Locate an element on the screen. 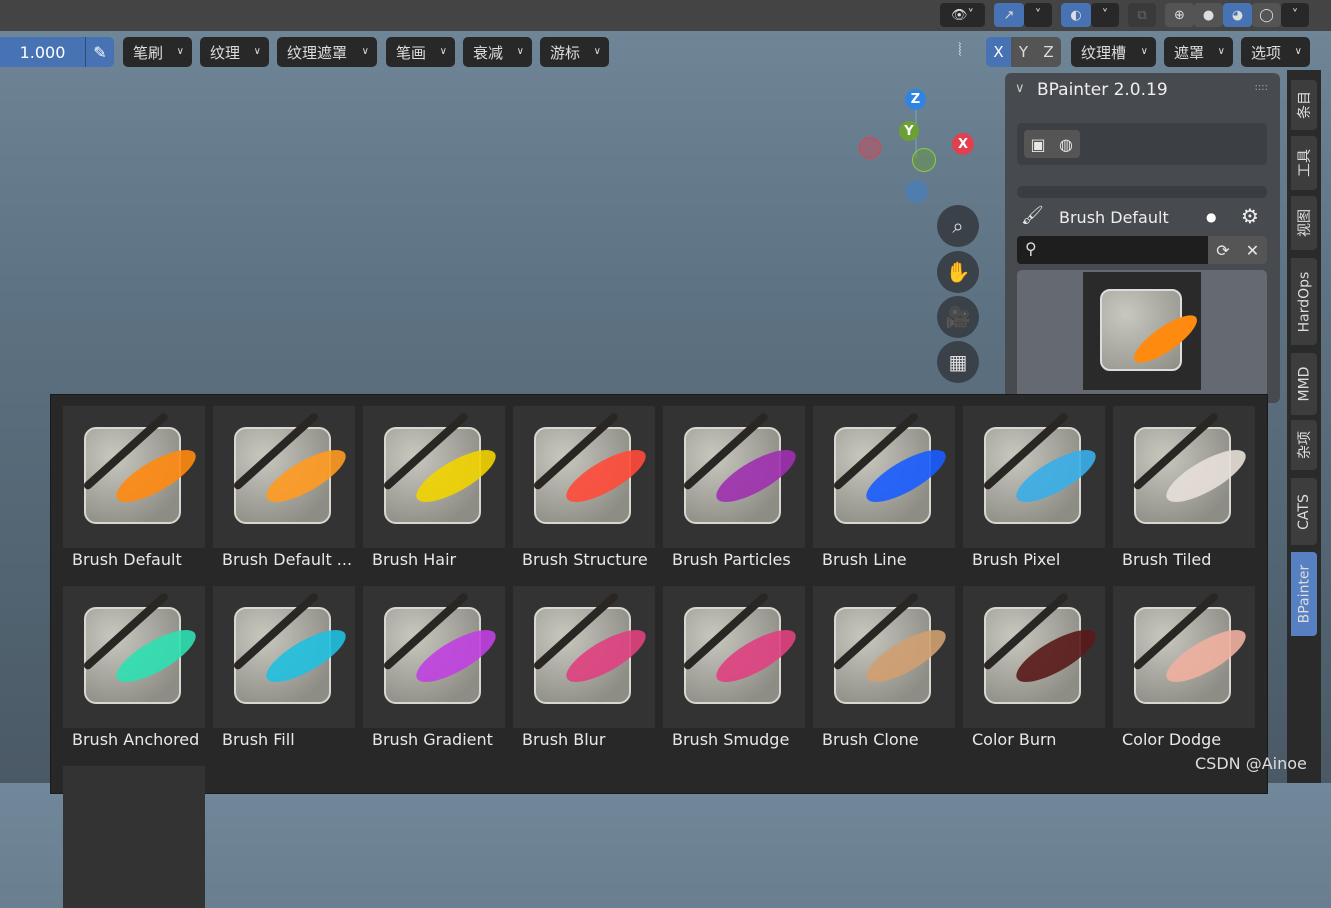 The height and width of the screenshot is (908, 1331). gizmo-toggle: ↗ is located at coordinates (1009, 15).